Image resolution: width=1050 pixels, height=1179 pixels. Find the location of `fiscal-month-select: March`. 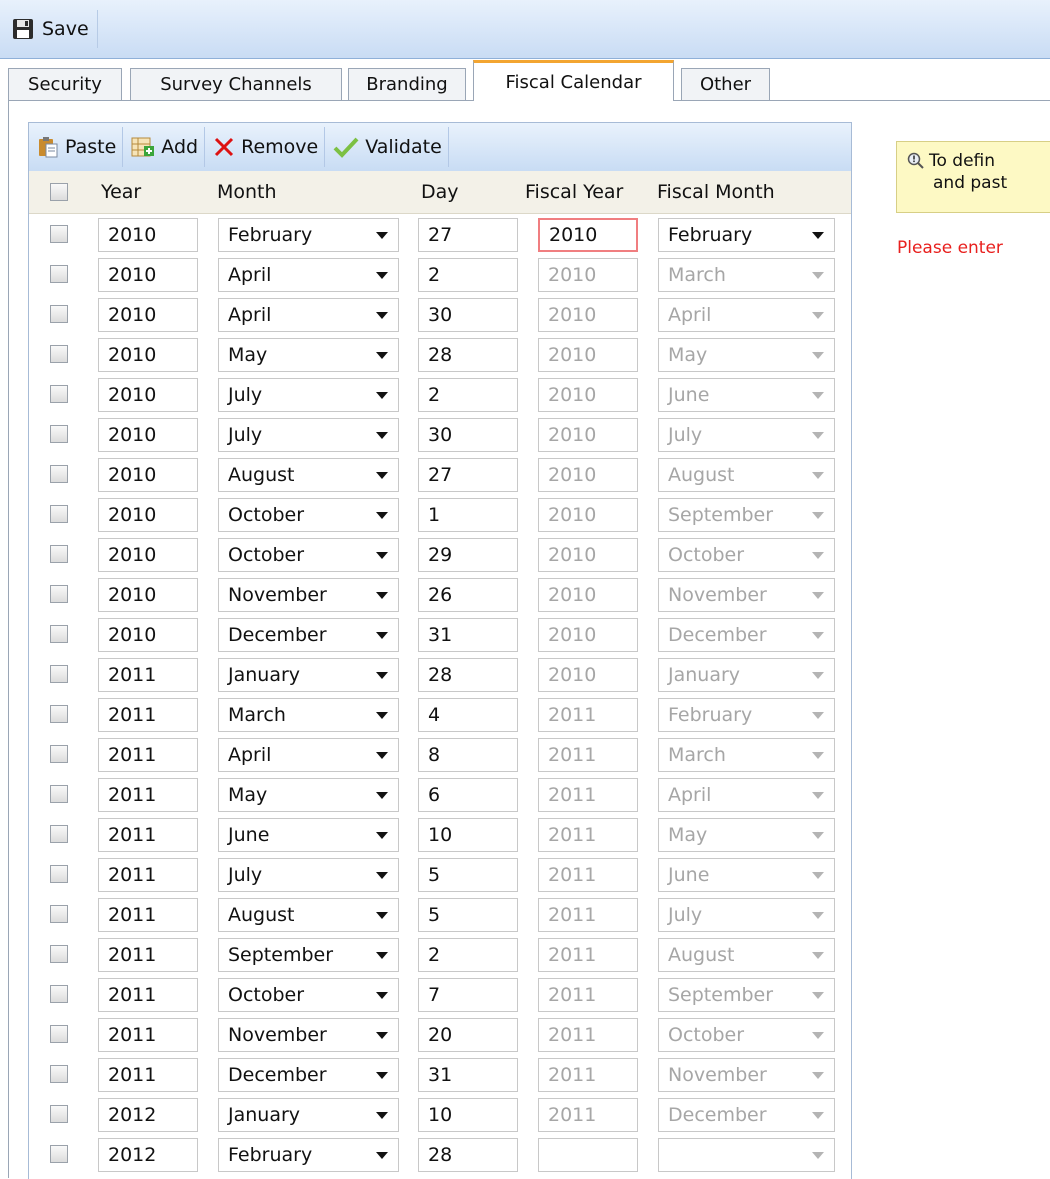

fiscal-month-select: March is located at coordinates (746, 755).